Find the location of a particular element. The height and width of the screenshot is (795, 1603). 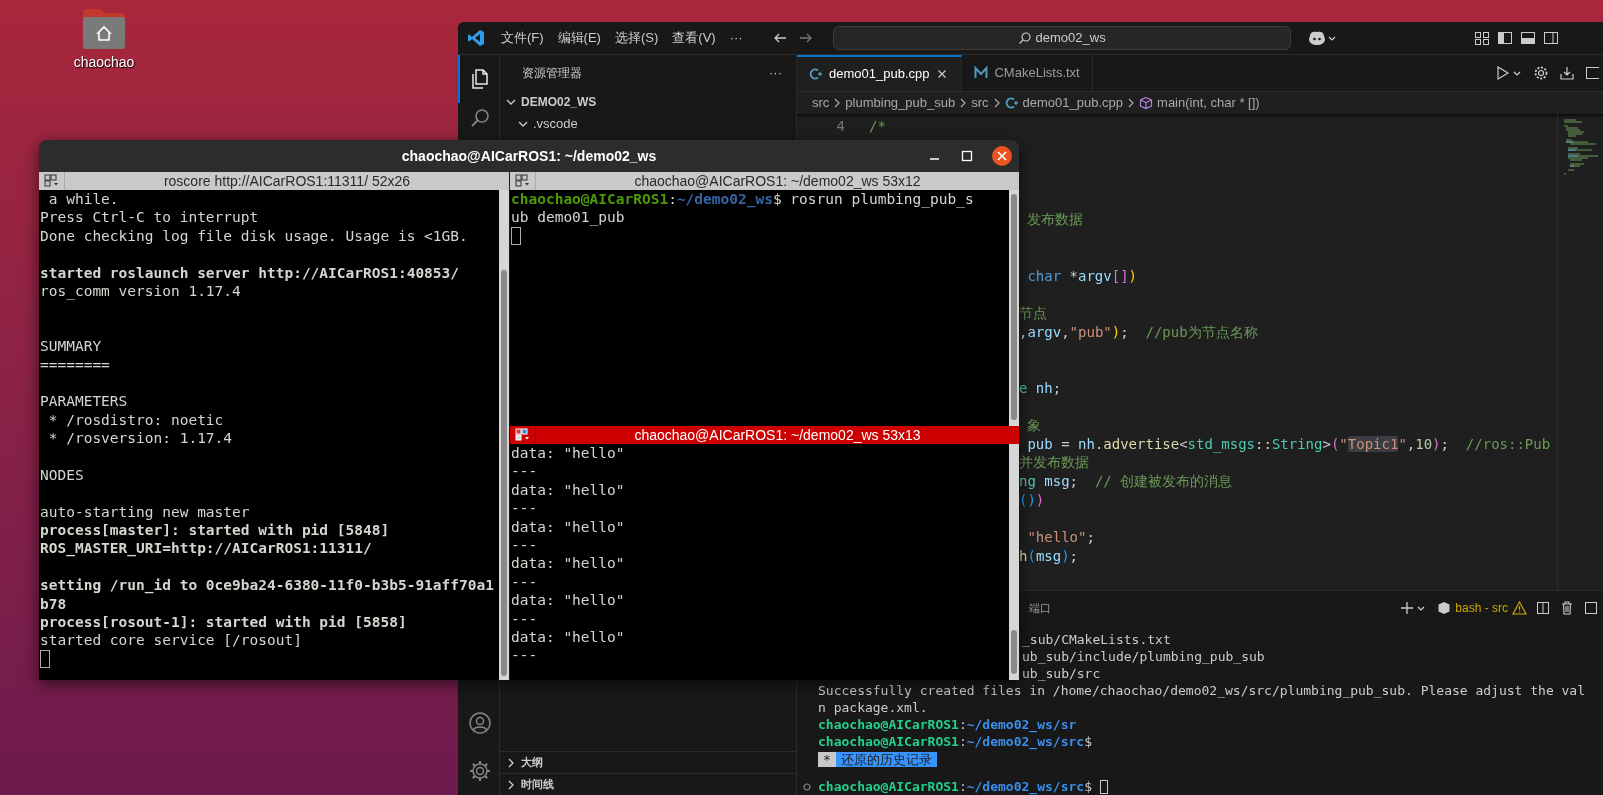

terminal-line: process[master]: started with pid [5848] is located at coordinates (215, 530).